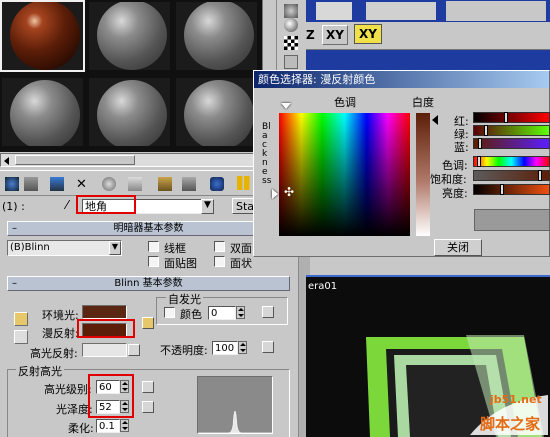  Describe the element at coordinates (134, 350) in the screenshot. I see `specular-map-button` at that location.